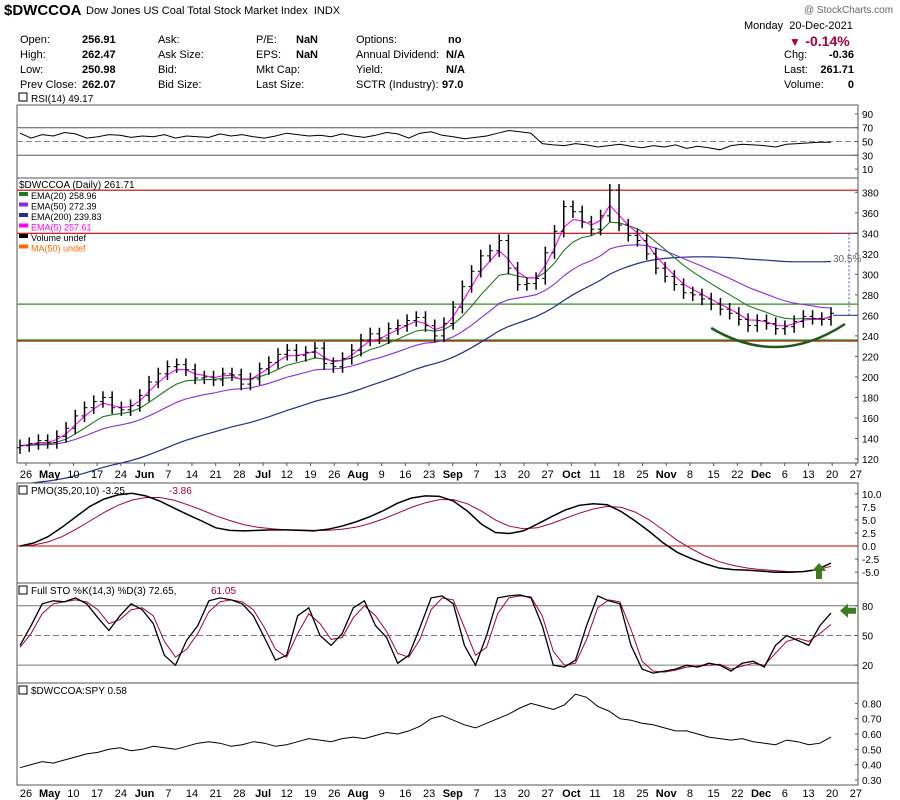 This screenshot has width=900, height=800. What do you see at coordinates (97, 794) in the screenshot?
I see `bottom-x-label: 17` at bounding box center [97, 794].